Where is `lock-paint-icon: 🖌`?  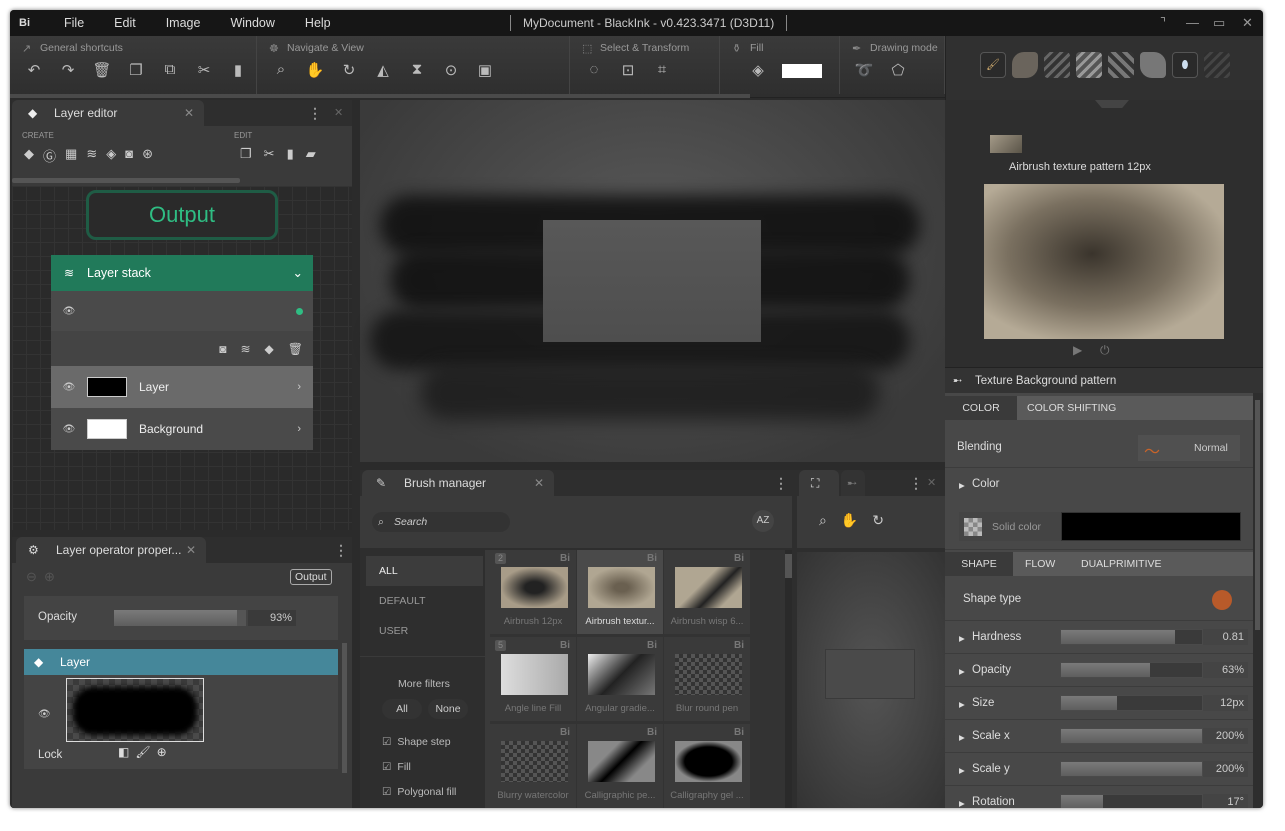 lock-paint-icon: 🖌 is located at coordinates (142, 752).